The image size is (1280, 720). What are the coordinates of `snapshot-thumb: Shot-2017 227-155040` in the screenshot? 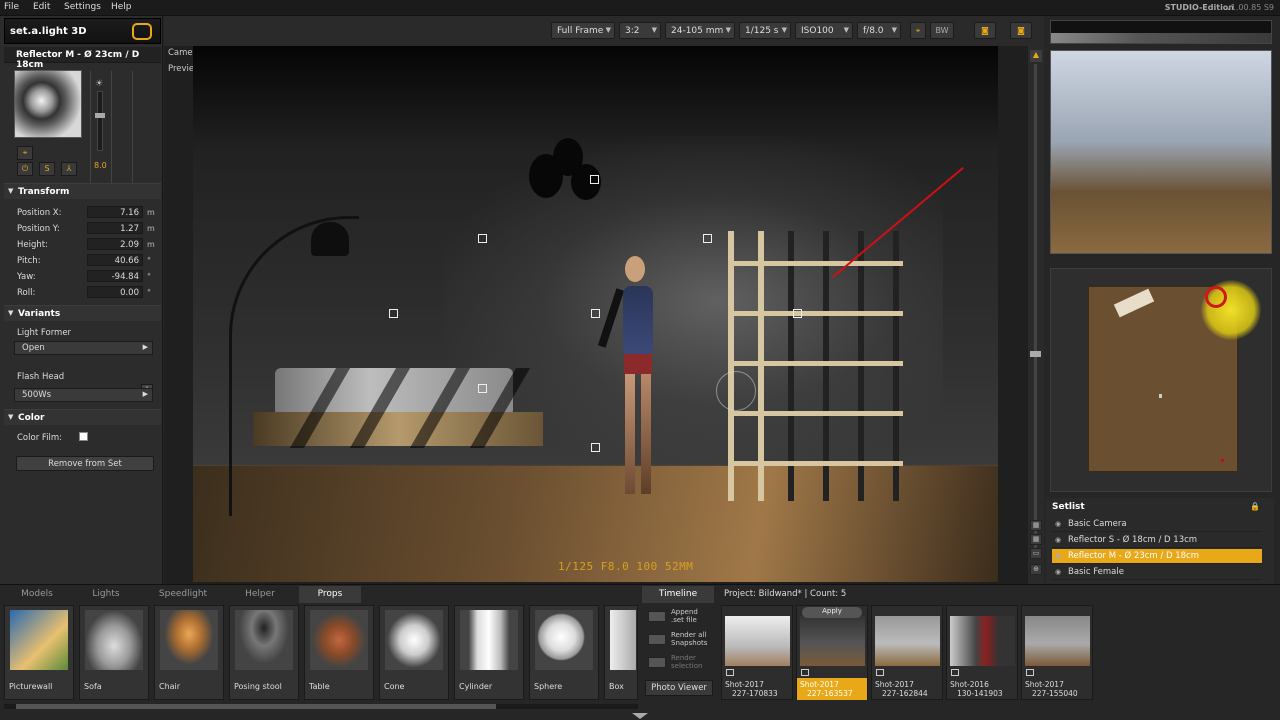 It's located at (1057, 652).